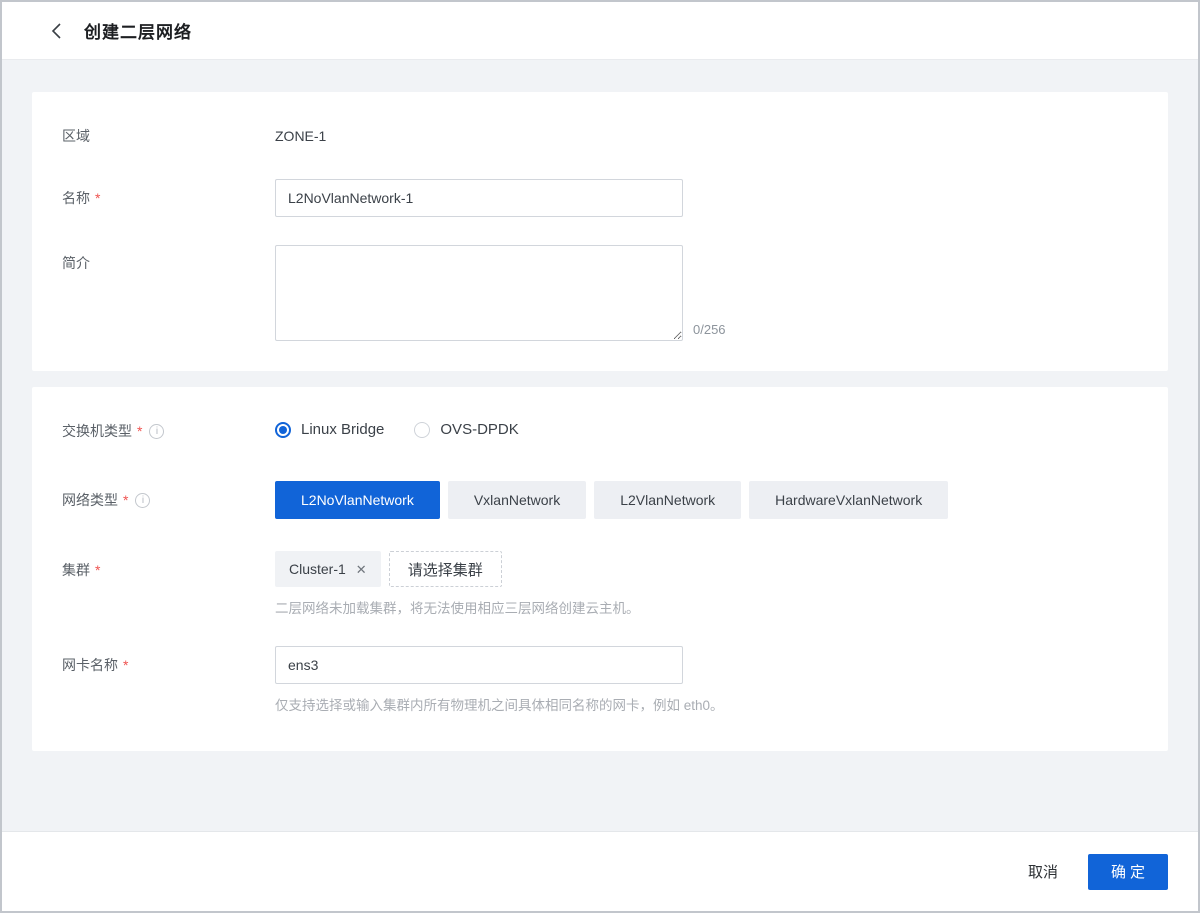 The width and height of the screenshot is (1200, 913). What do you see at coordinates (329, 429) in the screenshot?
I see `radio-linux-bridge: Linux Bridge` at bounding box center [329, 429].